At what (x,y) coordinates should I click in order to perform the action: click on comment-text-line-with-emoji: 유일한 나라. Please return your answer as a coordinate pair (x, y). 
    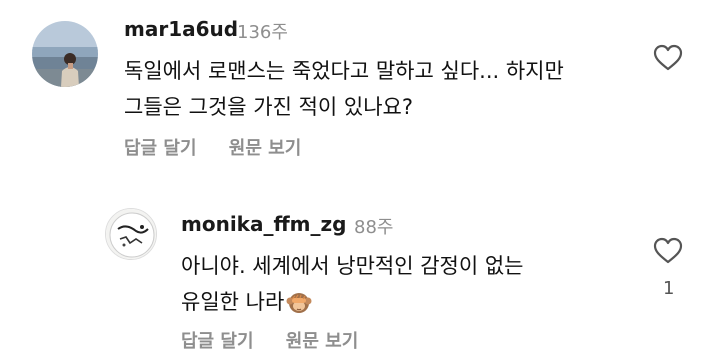
    Looking at the image, I should click on (246, 305).